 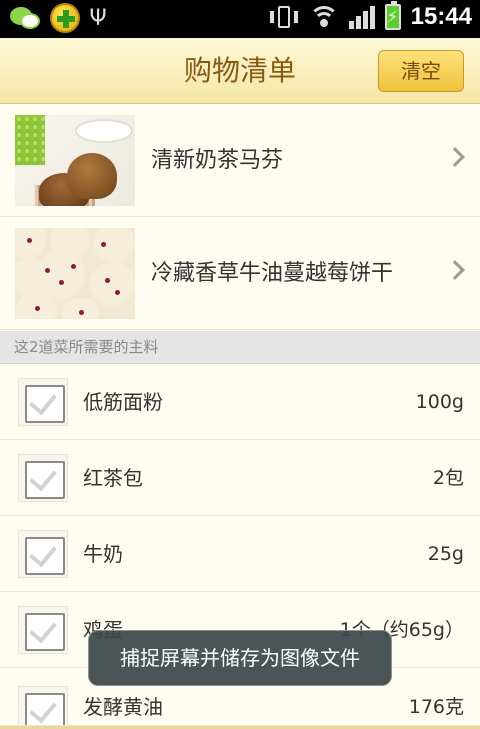 What do you see at coordinates (240, 402) in the screenshot?
I see `ingredient-row: 低筋面粉 100g` at bounding box center [240, 402].